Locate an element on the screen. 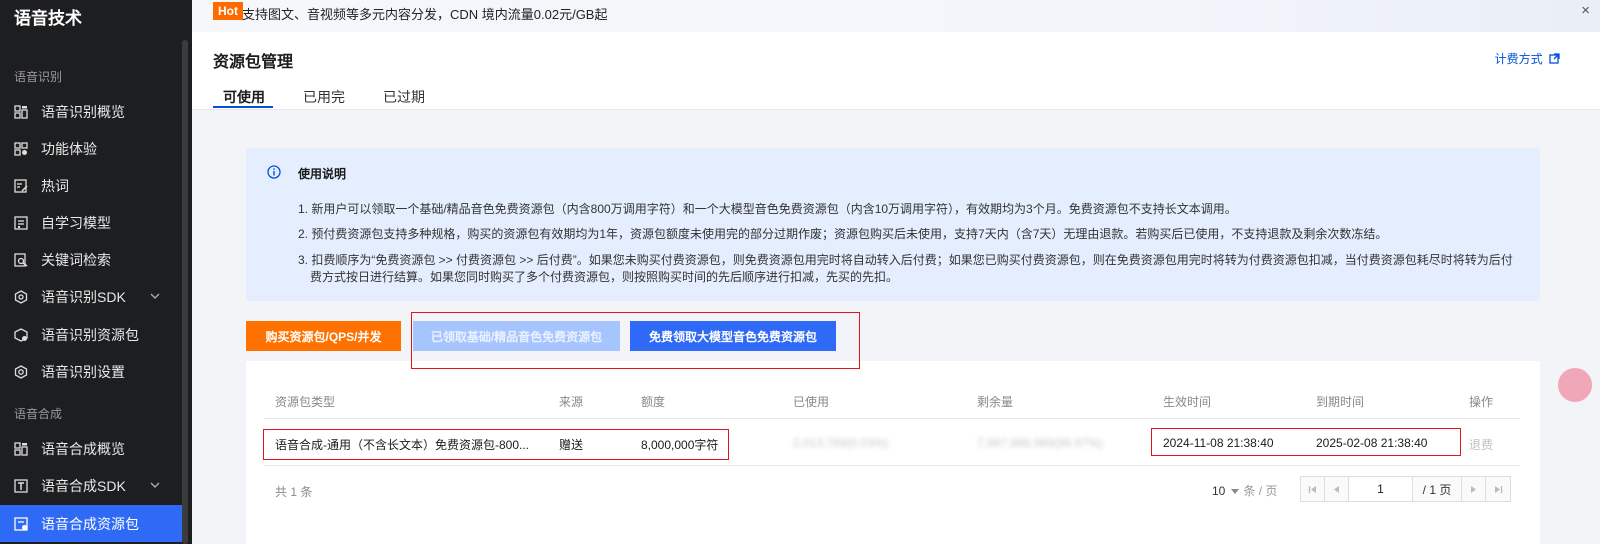  buy-package-button: 购买资源包/QPS/并发 is located at coordinates (323, 336).